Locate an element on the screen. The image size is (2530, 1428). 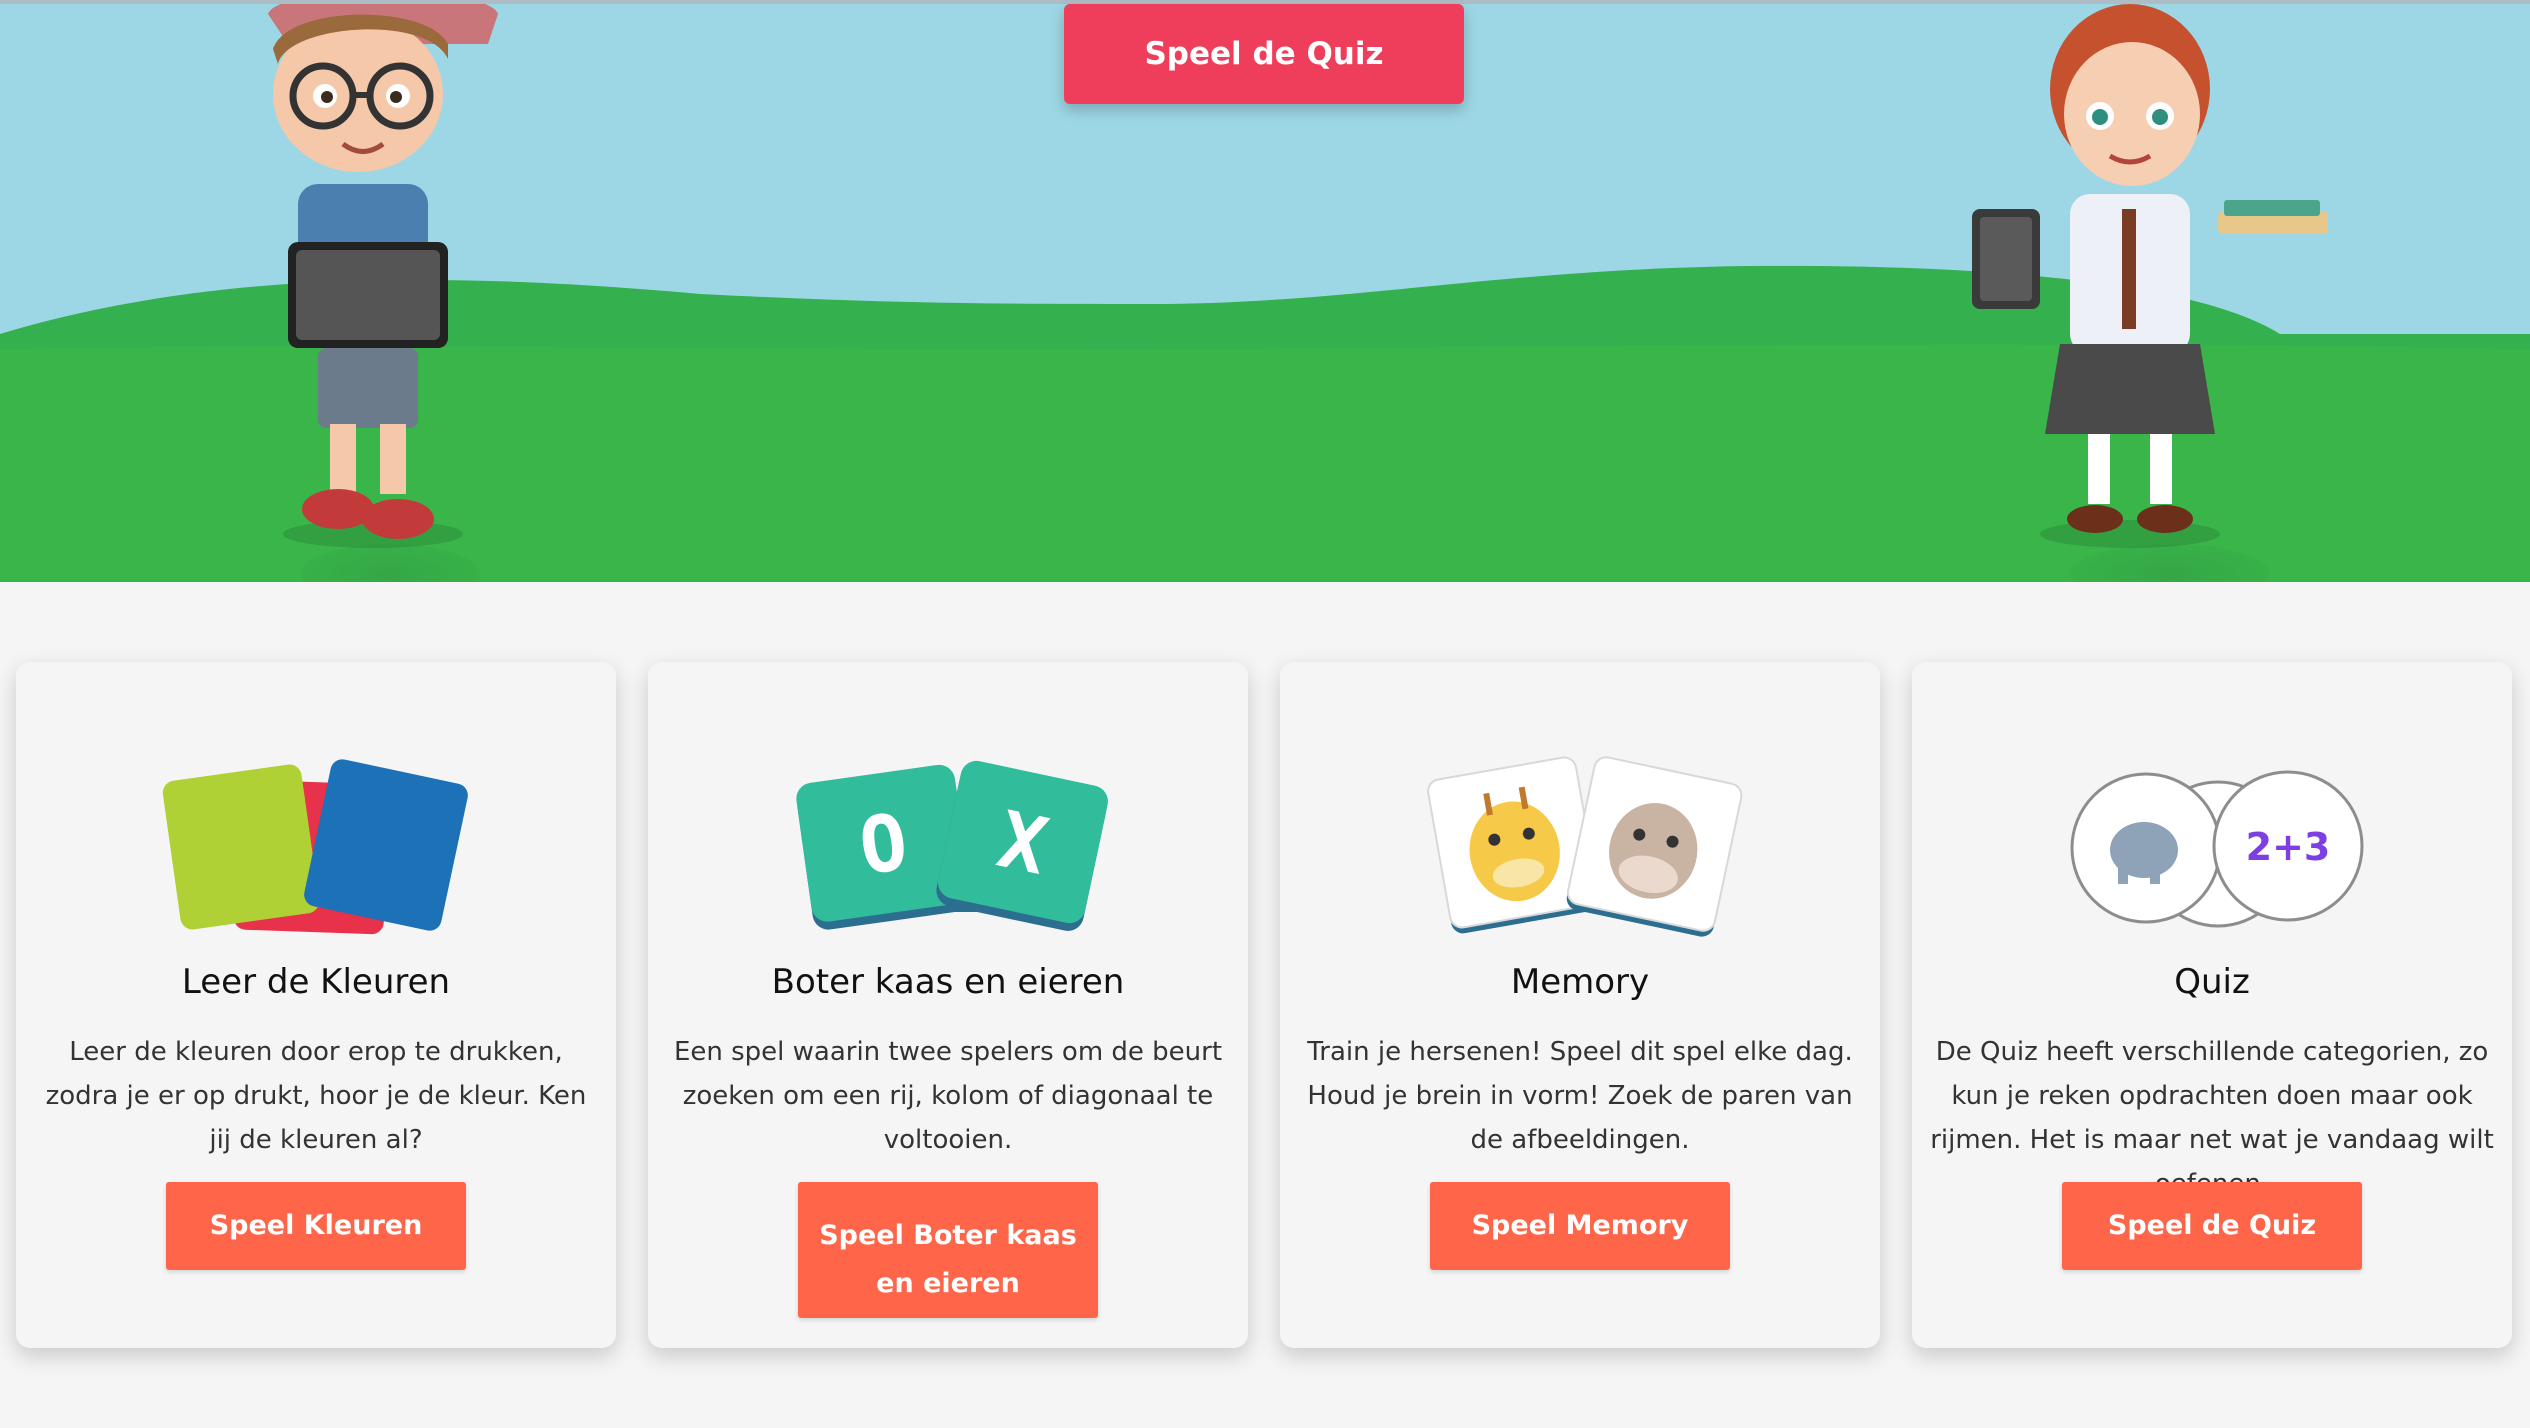
play-memory-button: Speel Memory is located at coordinates (1580, 1226).